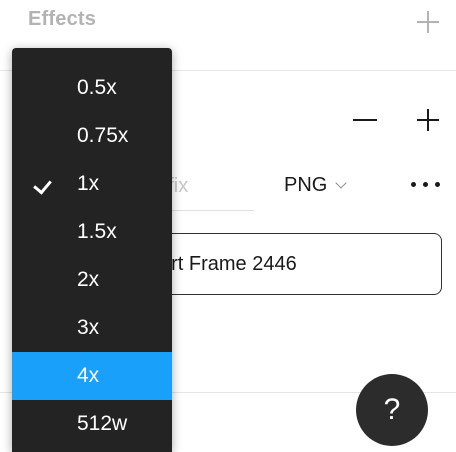  I want to click on scale-option-2x: 2x, so click(92, 280).